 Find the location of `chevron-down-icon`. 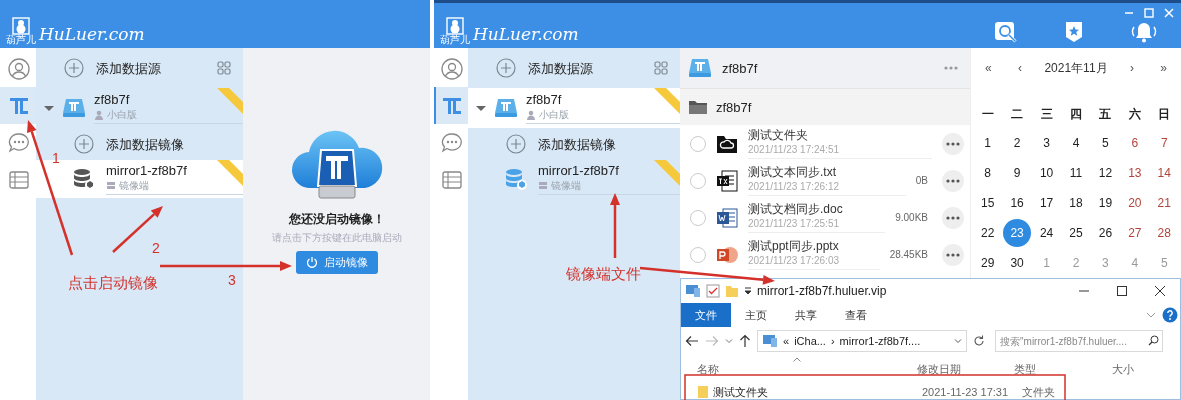

chevron-down-icon is located at coordinates (1151, 315).